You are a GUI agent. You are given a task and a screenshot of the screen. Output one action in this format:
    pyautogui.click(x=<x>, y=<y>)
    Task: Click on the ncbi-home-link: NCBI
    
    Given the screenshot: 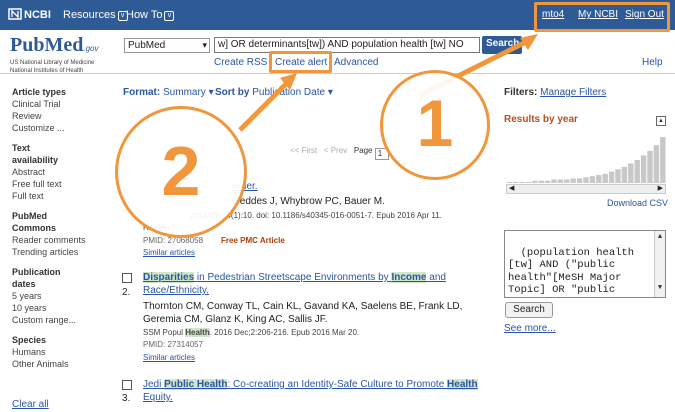 What is the action you would take?
    pyautogui.click(x=29, y=14)
    